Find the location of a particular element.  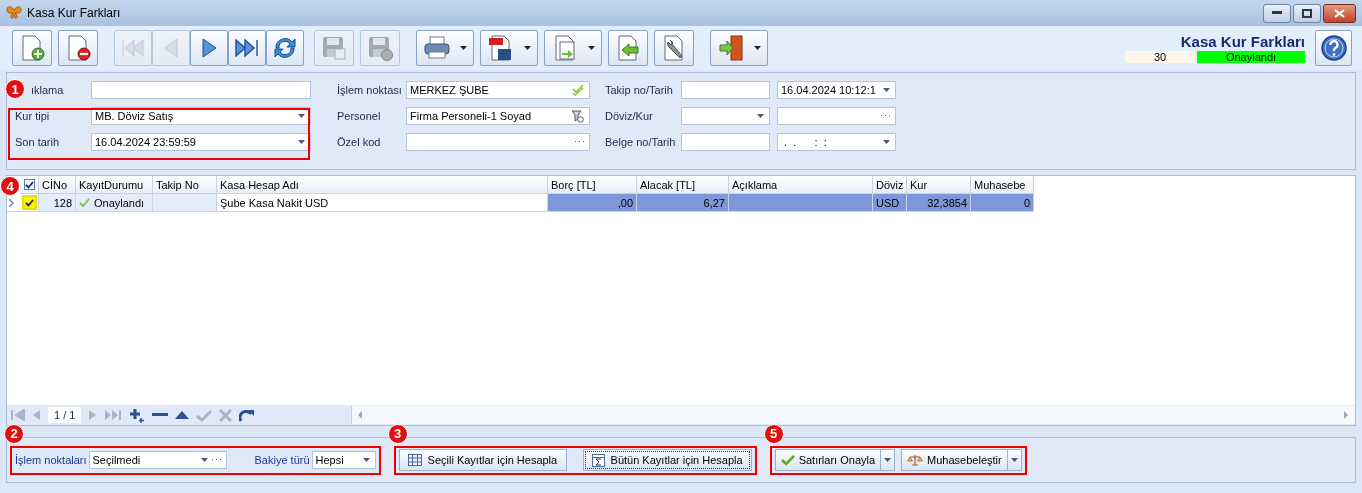

column-header: Takip No is located at coordinates (185, 185).